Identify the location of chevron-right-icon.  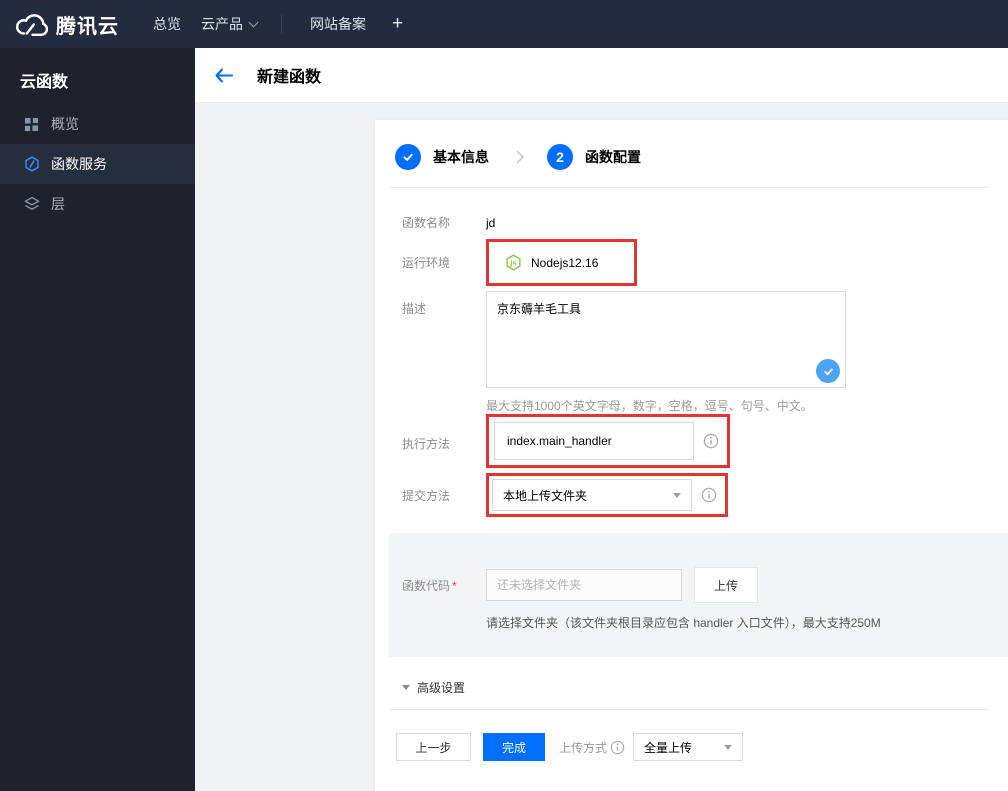
(520, 157).